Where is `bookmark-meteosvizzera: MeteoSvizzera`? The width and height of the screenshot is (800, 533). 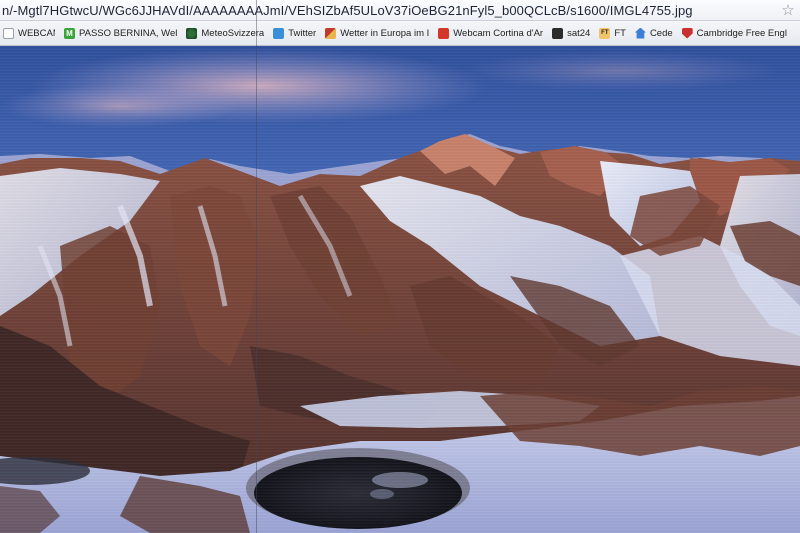 bookmark-meteosvizzera: MeteoSvizzera is located at coordinates (226, 33).